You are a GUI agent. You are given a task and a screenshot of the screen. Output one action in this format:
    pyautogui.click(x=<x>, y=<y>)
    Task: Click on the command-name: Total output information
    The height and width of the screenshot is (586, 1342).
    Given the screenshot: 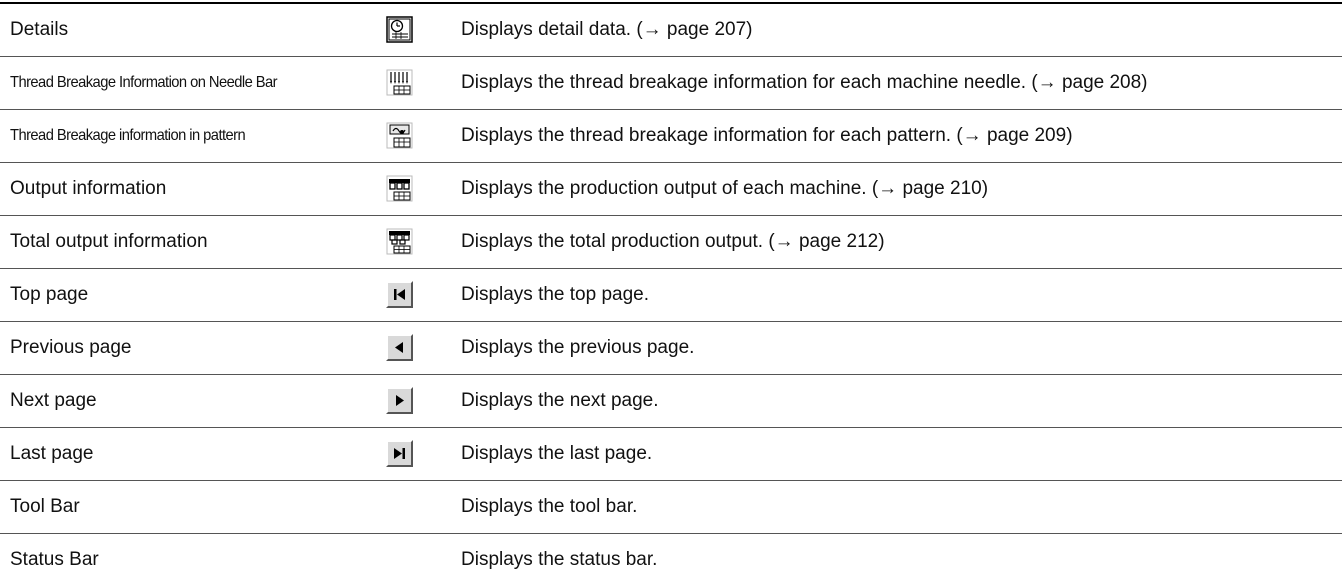 What is the action you would take?
    pyautogui.click(x=109, y=241)
    